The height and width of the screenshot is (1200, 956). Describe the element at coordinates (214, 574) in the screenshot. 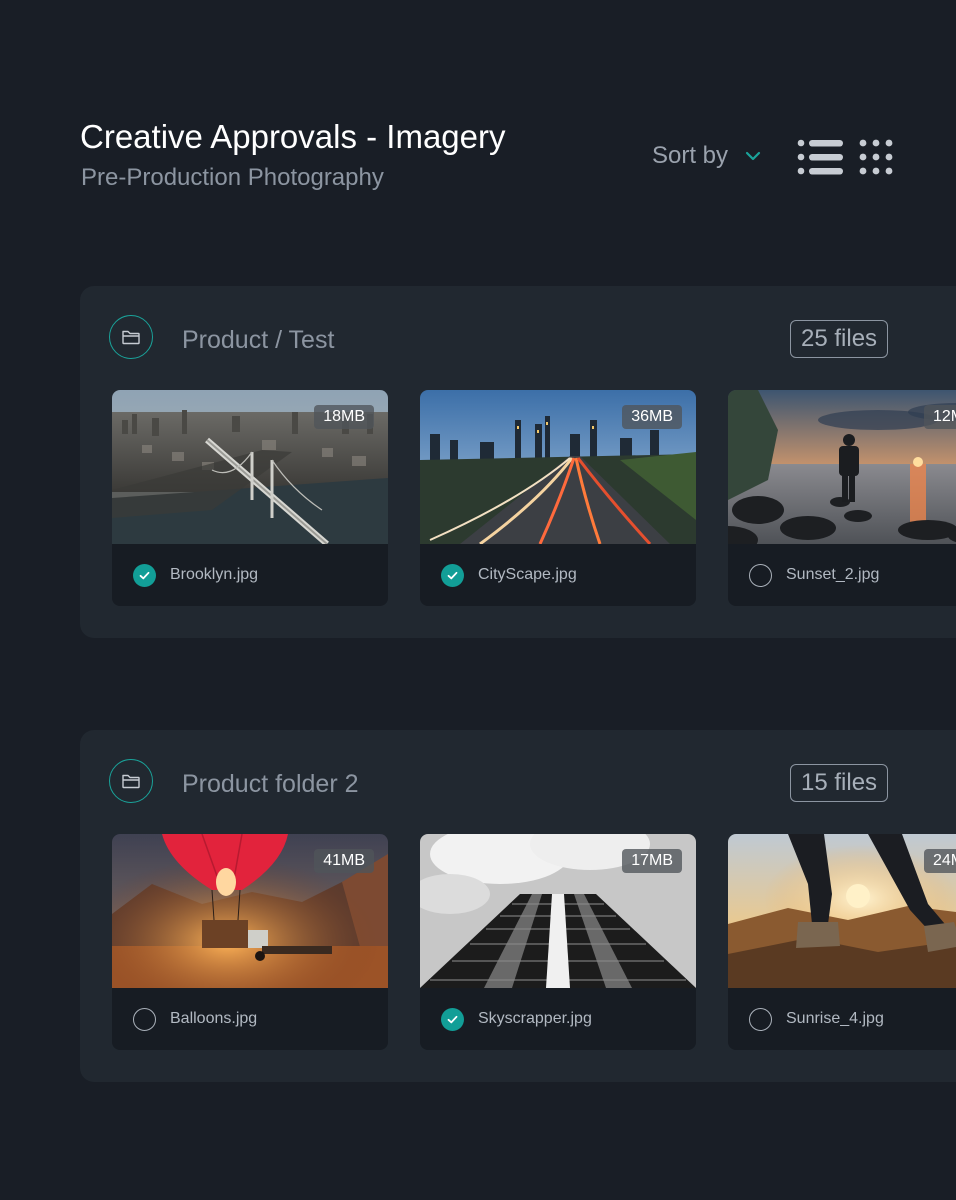

I see `file-name: Brooklyn.jpg` at that location.